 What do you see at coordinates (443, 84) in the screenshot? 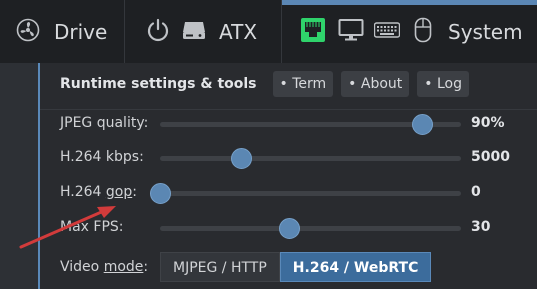
I see `log-button: • Log` at bounding box center [443, 84].